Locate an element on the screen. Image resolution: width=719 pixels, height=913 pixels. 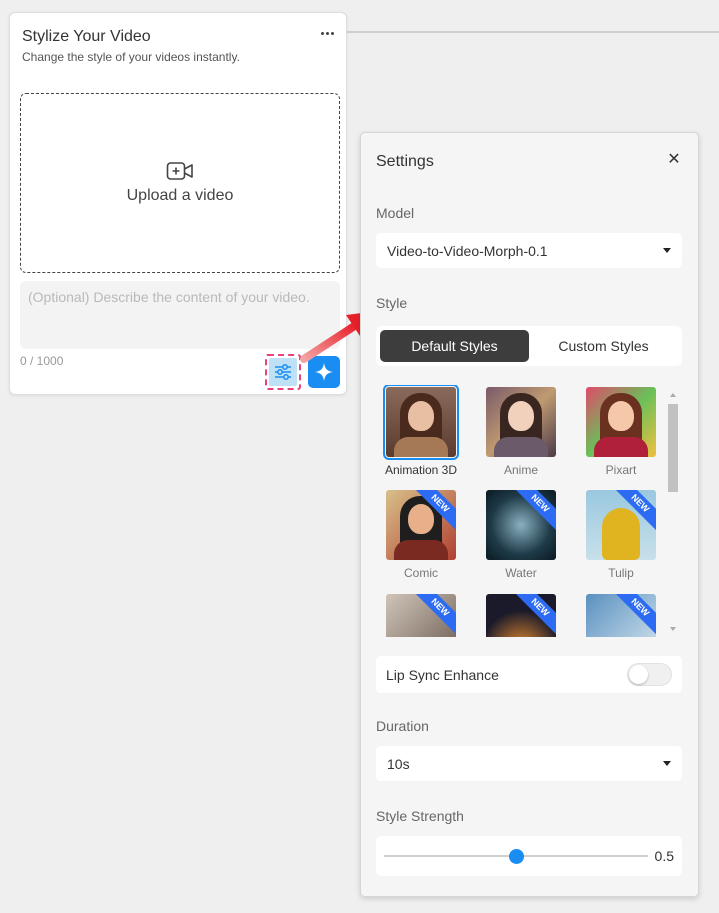
style-tile-animation-3d: Animation 3D is located at coordinates (421, 431).